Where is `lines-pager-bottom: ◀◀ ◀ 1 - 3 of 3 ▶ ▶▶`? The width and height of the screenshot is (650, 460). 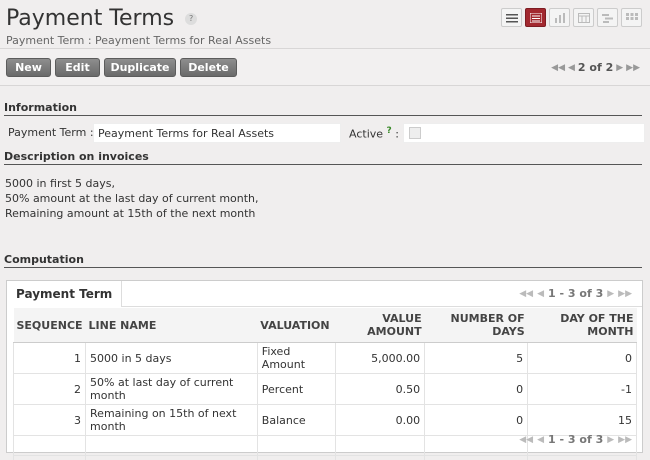 lines-pager-bottom: ◀◀ ◀ 1 - 3 of 3 ▶ ▶▶ is located at coordinates (575, 439).